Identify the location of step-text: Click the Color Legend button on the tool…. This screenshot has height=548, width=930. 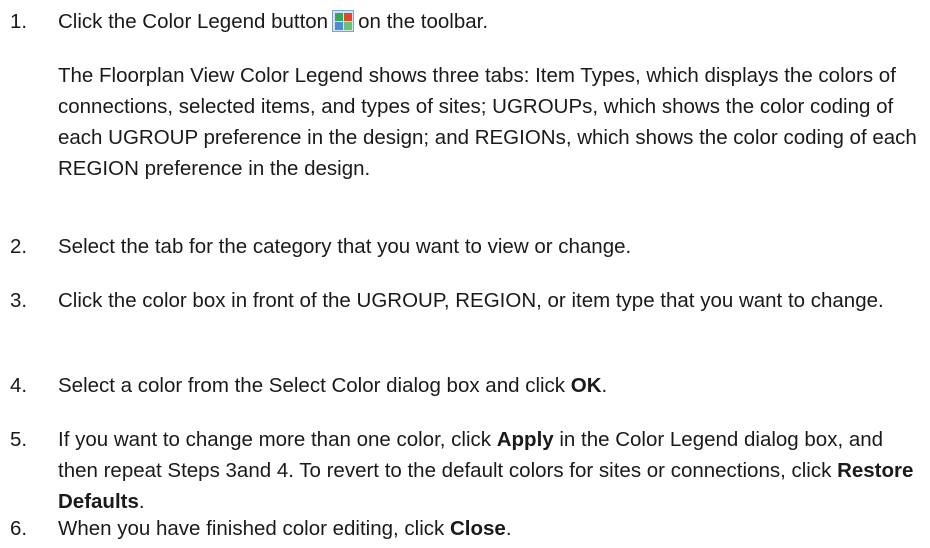
(491, 21).